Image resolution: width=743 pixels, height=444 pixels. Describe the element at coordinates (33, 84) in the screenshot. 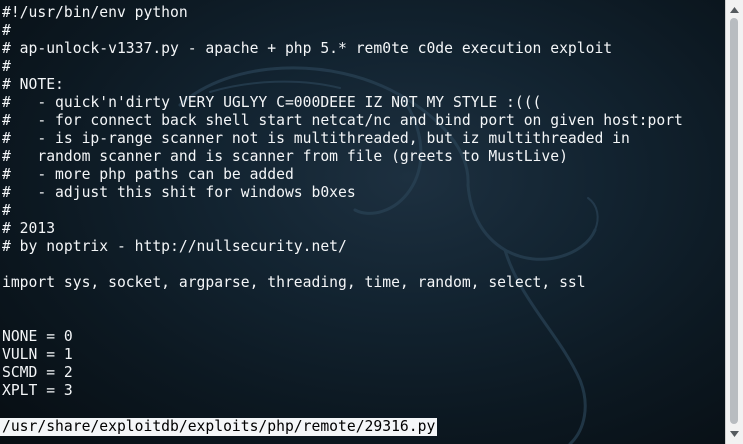

I see `code-line: # NOTE:` at that location.